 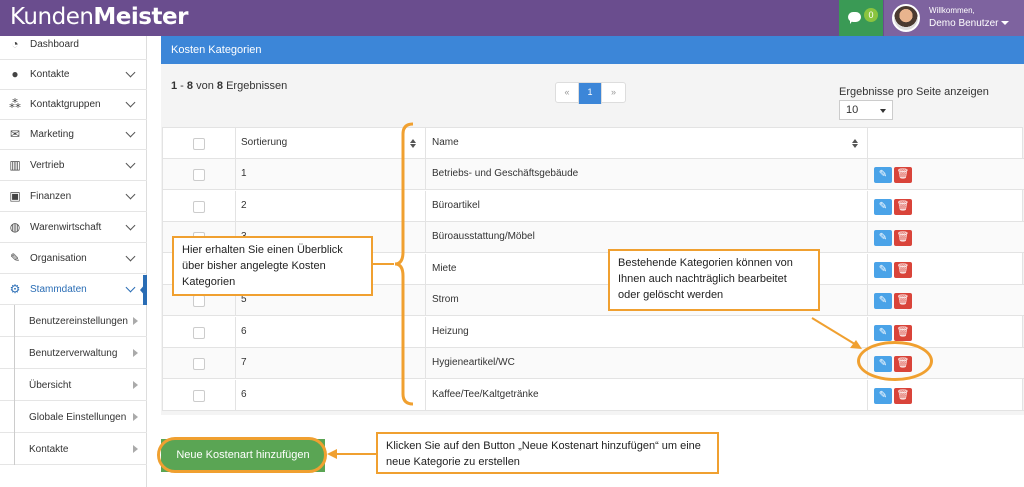 I want to click on category-name: Hygieneartikel/WC, so click(x=473, y=362).